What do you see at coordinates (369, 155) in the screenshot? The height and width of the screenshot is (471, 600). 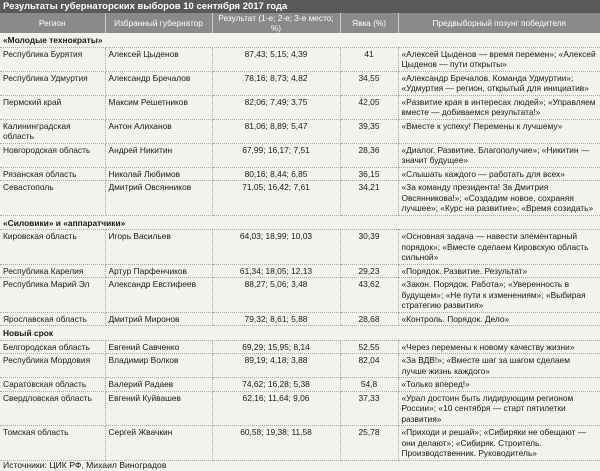 I see `turnout-cell: 28,36` at bounding box center [369, 155].